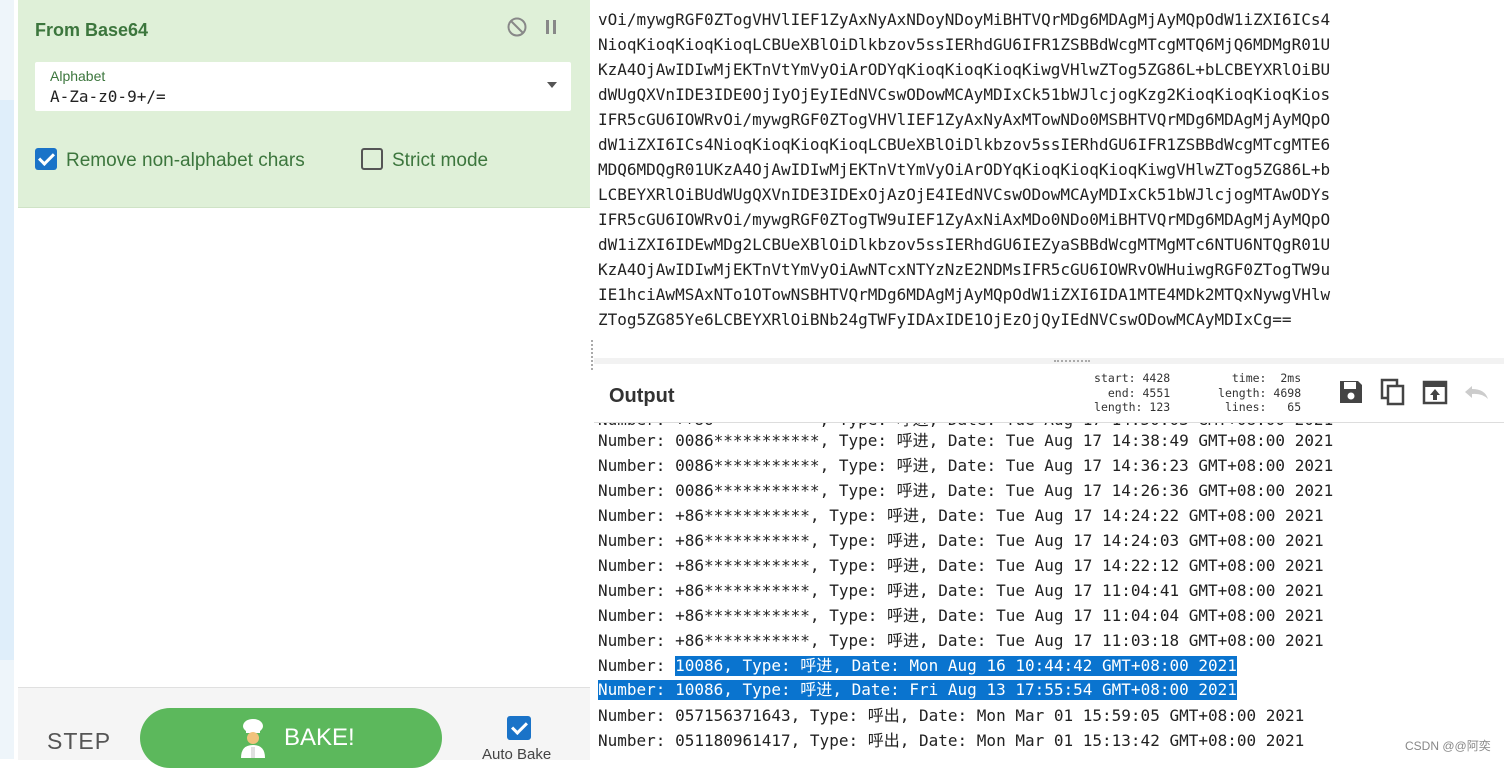  I want to click on undo-icon, so click(1477, 392).